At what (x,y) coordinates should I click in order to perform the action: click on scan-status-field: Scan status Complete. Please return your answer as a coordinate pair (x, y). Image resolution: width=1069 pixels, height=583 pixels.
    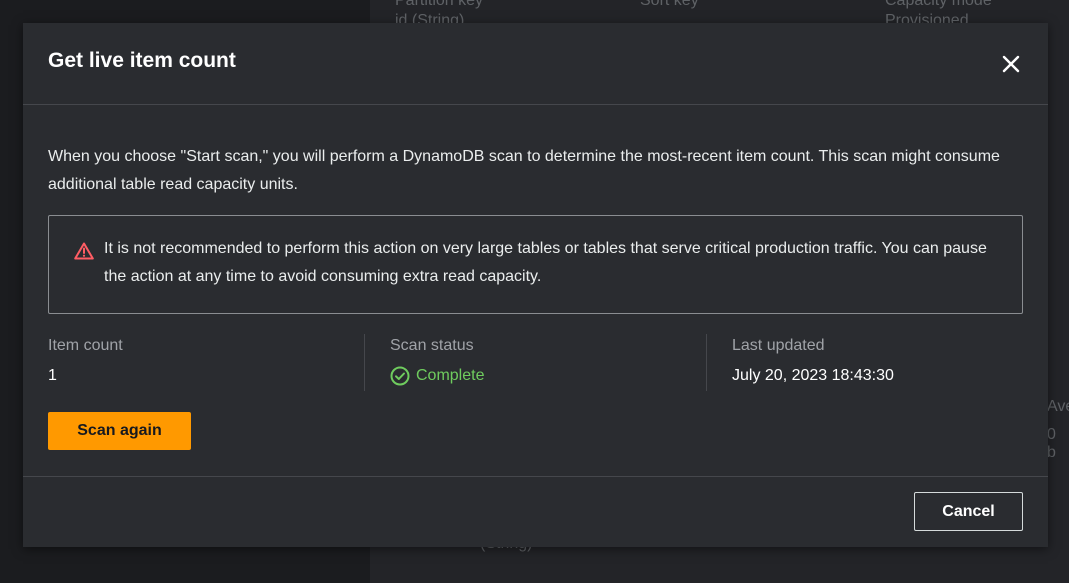
    Looking at the image, I should click on (547, 363).